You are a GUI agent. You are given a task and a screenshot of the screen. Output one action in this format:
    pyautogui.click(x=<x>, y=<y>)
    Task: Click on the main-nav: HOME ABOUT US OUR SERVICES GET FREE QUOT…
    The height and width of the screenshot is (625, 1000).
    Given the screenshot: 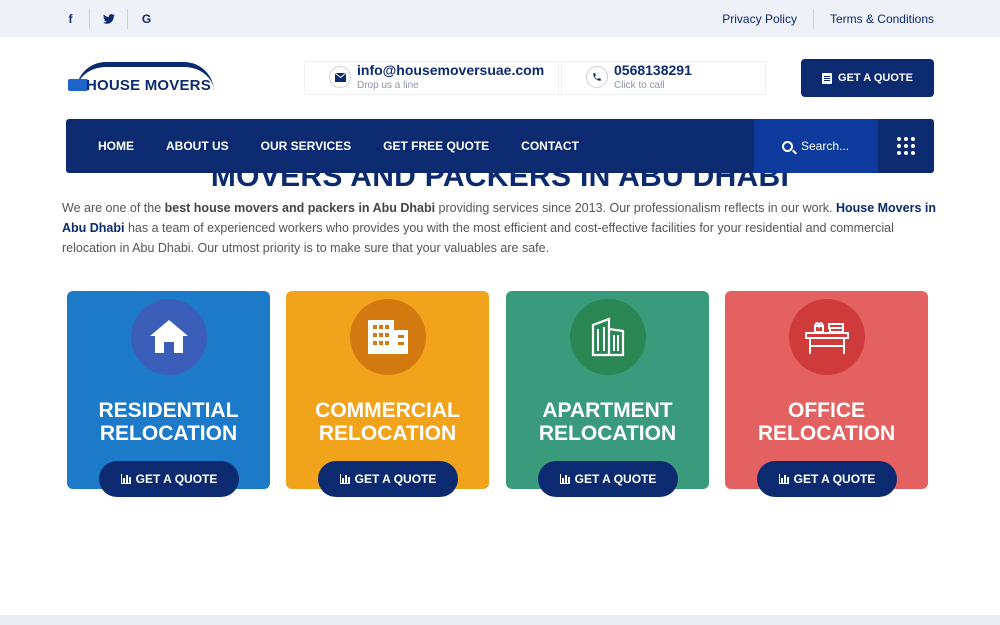 What is the action you would take?
    pyautogui.click(x=500, y=146)
    